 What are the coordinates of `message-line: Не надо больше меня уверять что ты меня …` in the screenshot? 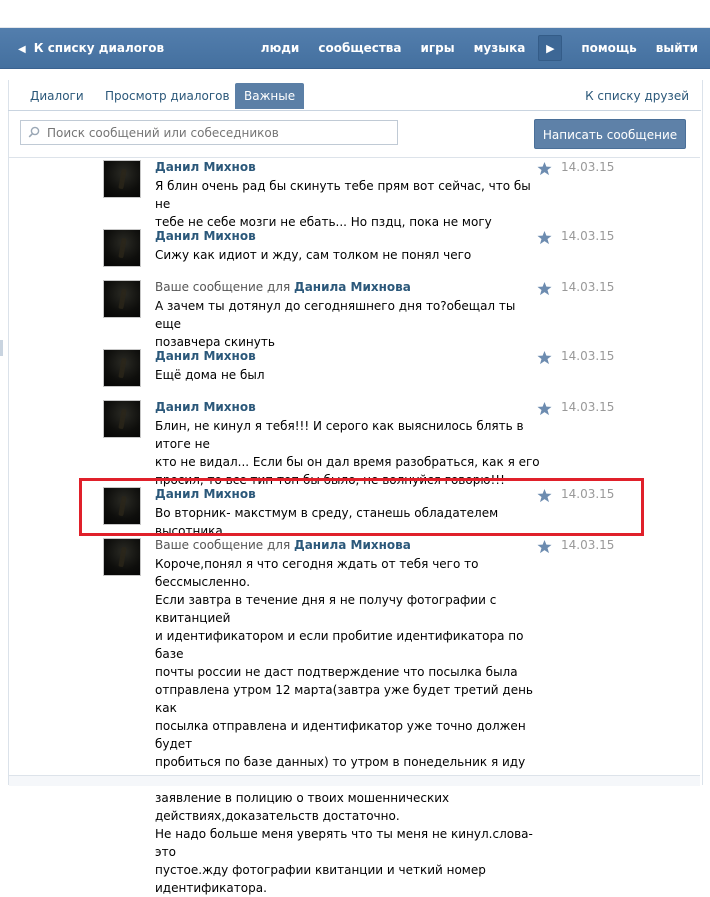 It's located at (344, 843).